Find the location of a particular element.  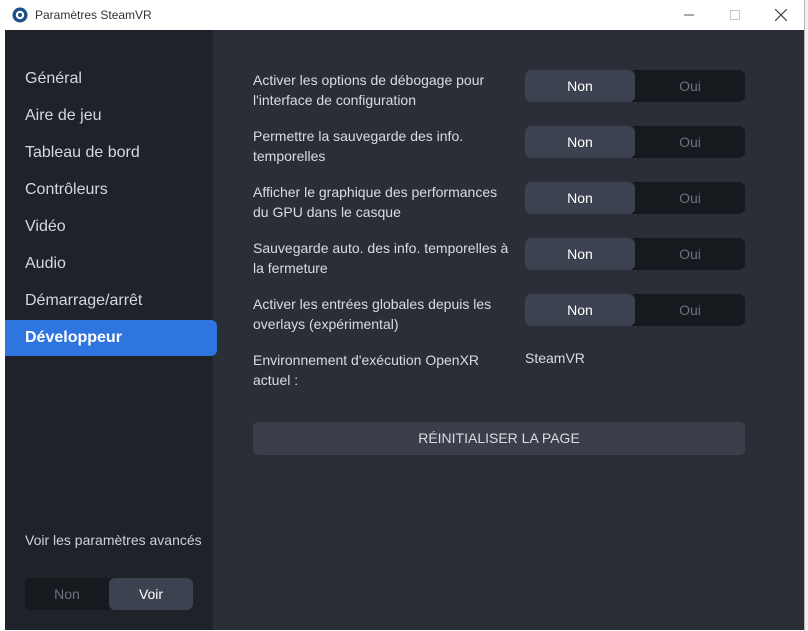

maximize-icon is located at coordinates (735, 15).